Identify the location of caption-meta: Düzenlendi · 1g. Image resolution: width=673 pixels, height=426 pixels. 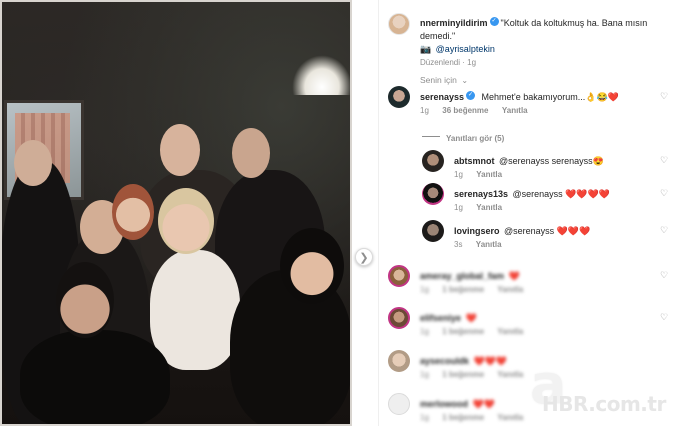
(448, 62).